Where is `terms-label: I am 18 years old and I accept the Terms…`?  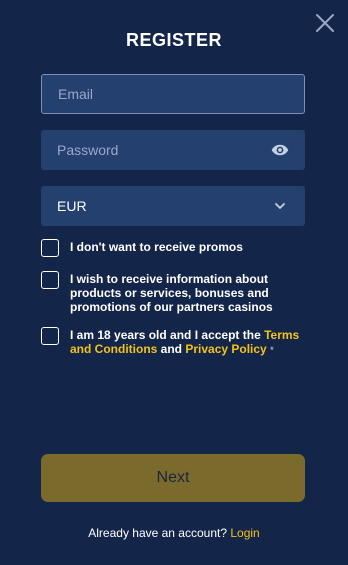
terms-label: I am 18 years old and I accept the Terms… is located at coordinates (187, 342).